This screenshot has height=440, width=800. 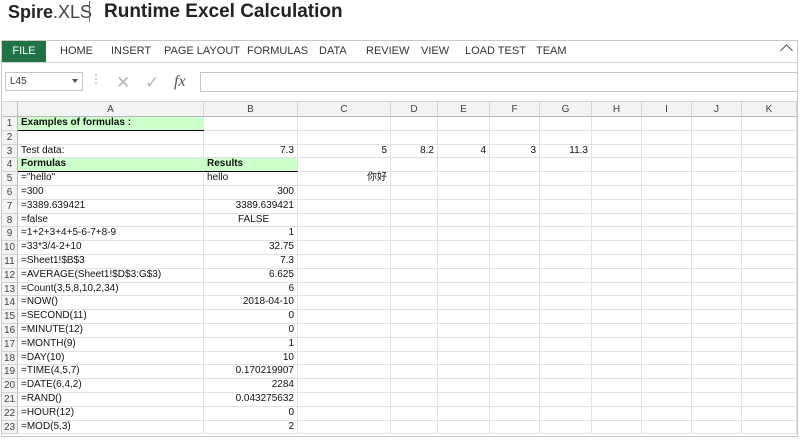 What do you see at coordinates (515, 262) in the screenshot?
I see `cell-f11` at bounding box center [515, 262].